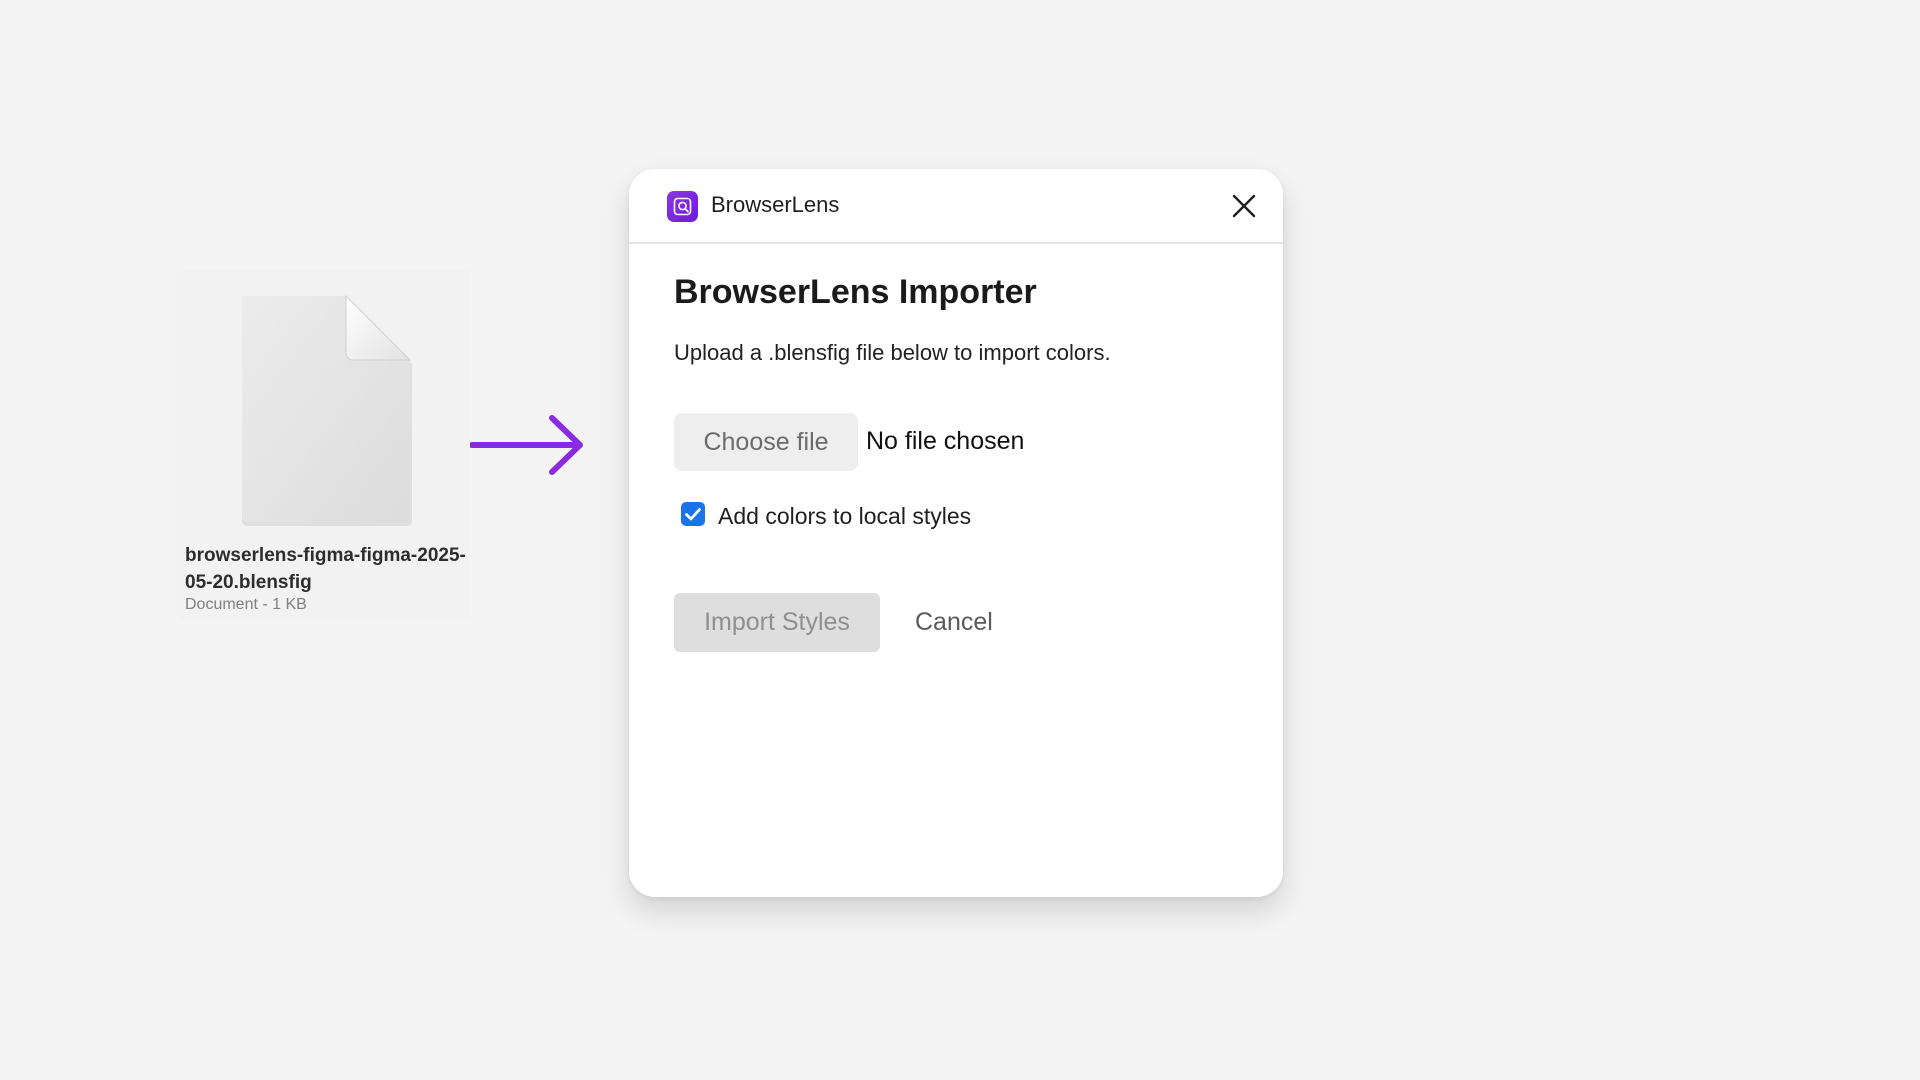 The height and width of the screenshot is (1080, 1920). What do you see at coordinates (527, 445) in the screenshot?
I see `arrow-right-icon` at bounding box center [527, 445].